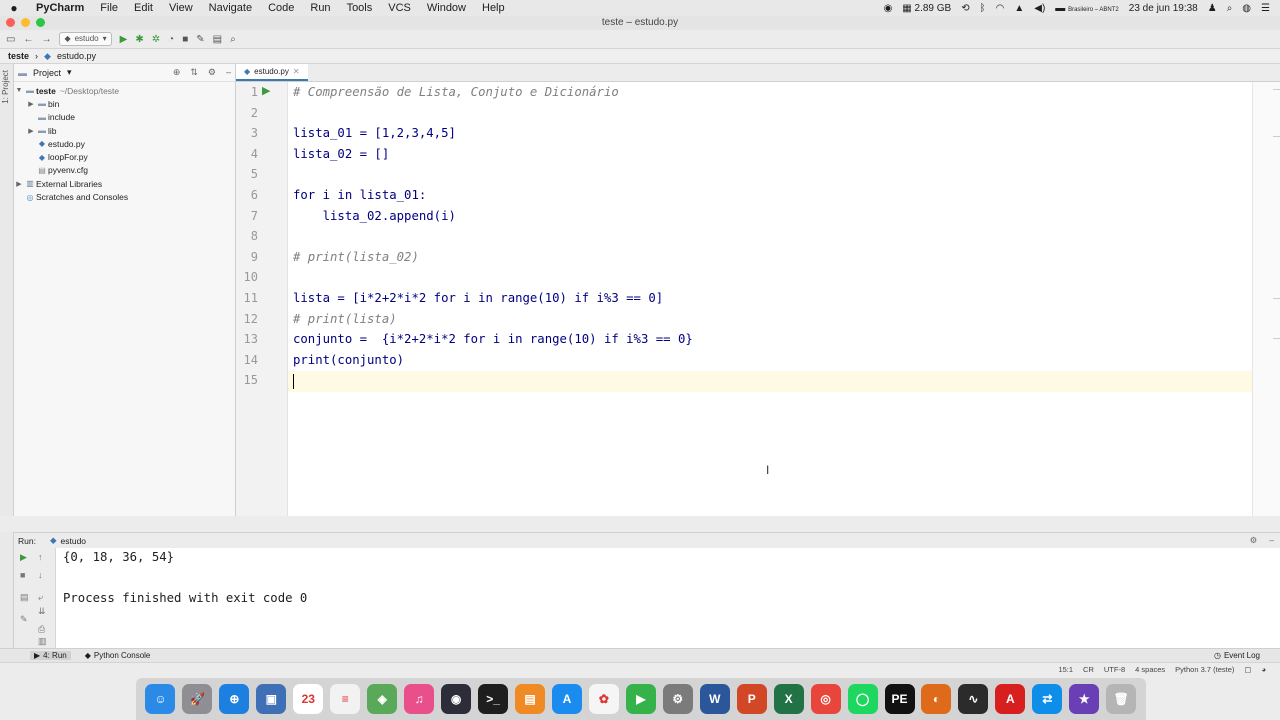 This screenshot has width=1280, height=720. I want to click on dock-itunes-icon: ♫, so click(419, 699).